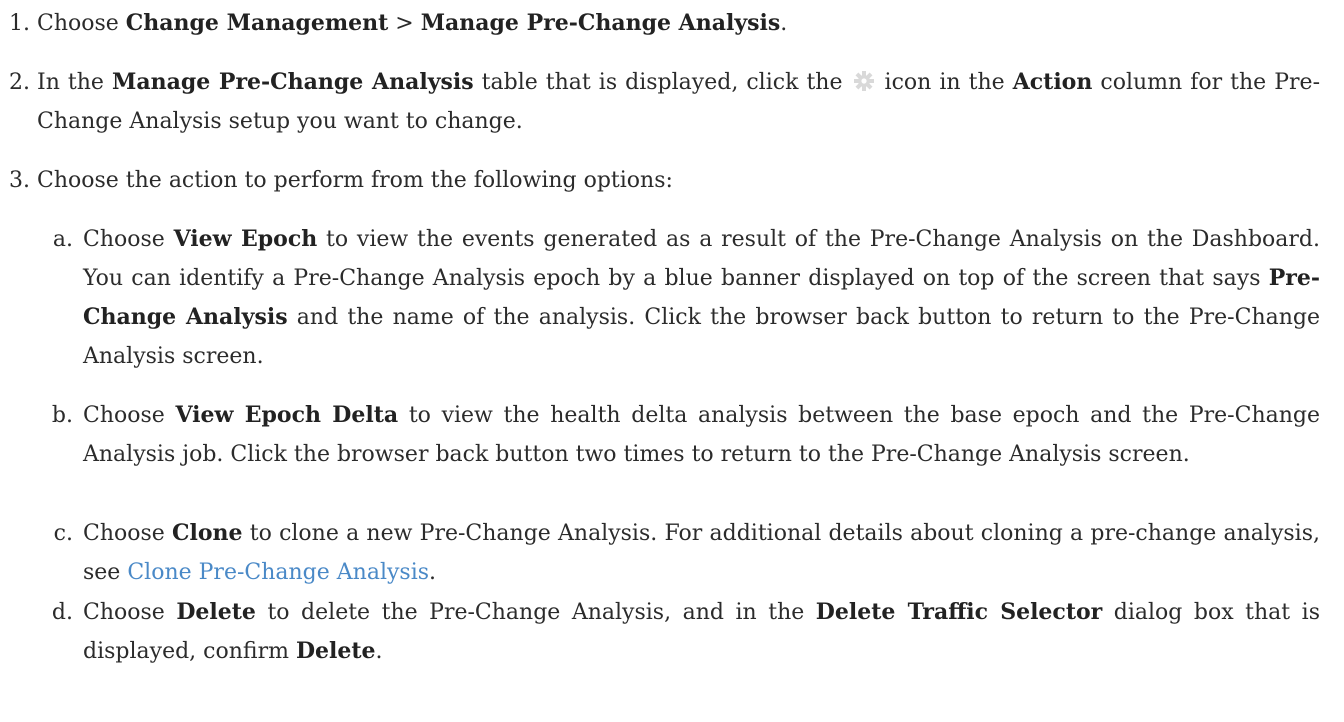 The width and height of the screenshot is (1344, 722). Describe the element at coordinates (19, 82) in the screenshot. I see `step-number: 2.` at that location.